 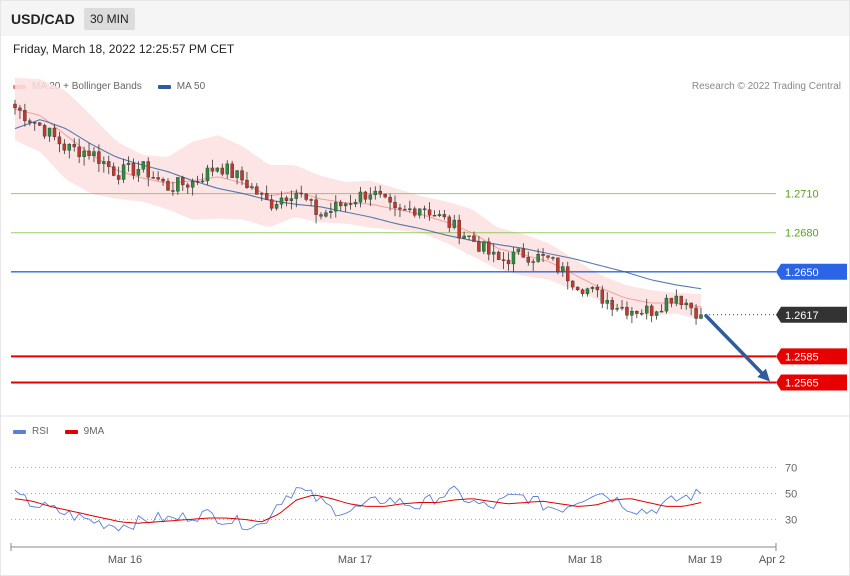 I want to click on rsi-ma9-line, so click(x=358, y=509).